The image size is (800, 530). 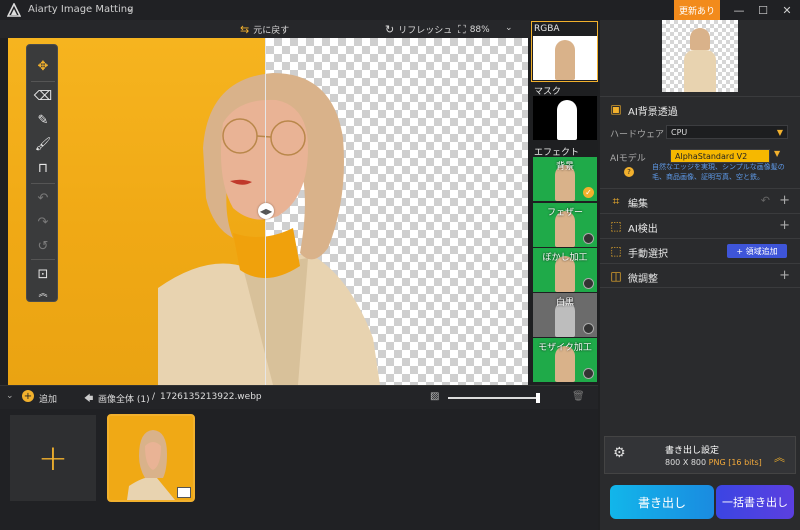 I want to click on app-logo-icon, so click(x=14, y=10).